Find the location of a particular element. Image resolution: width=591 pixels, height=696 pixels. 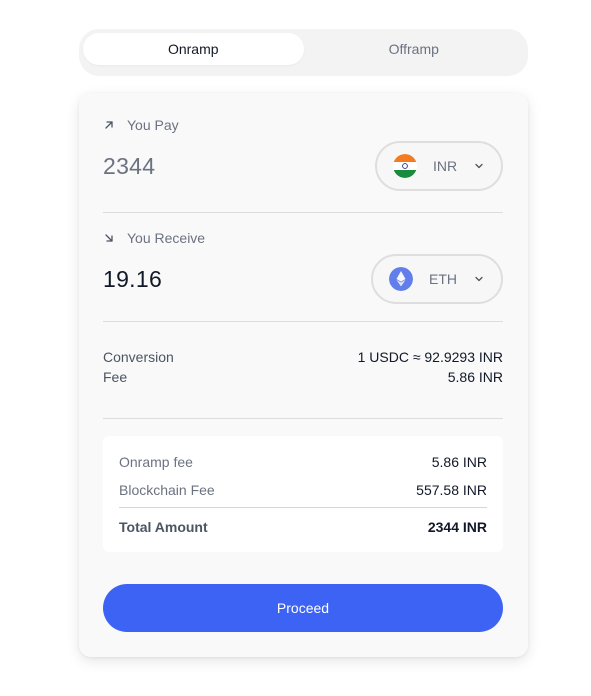

total-amount-row: Total Amount 2344 INR is located at coordinates (303, 527).